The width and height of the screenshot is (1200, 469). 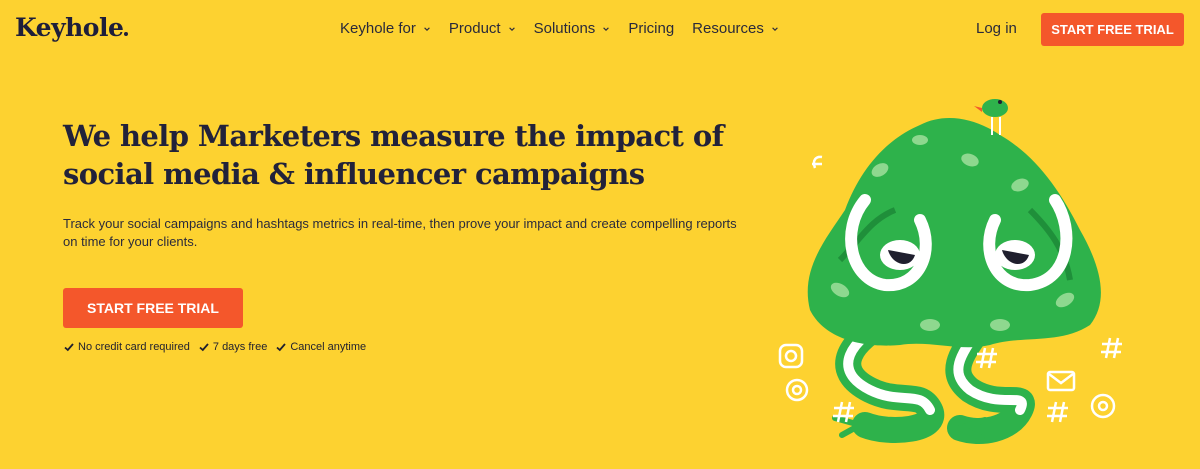 I want to click on facebook-icon, so click(x=817, y=162).